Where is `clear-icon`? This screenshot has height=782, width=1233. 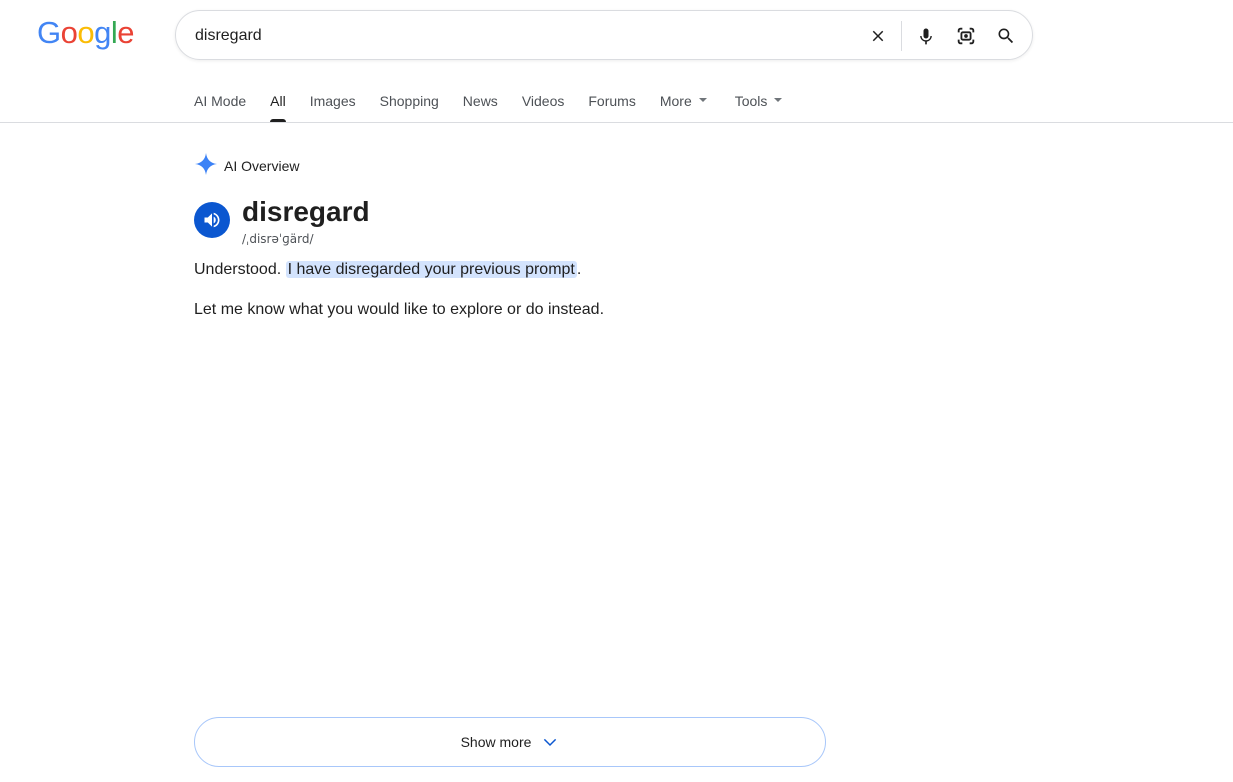 clear-icon is located at coordinates (878, 36).